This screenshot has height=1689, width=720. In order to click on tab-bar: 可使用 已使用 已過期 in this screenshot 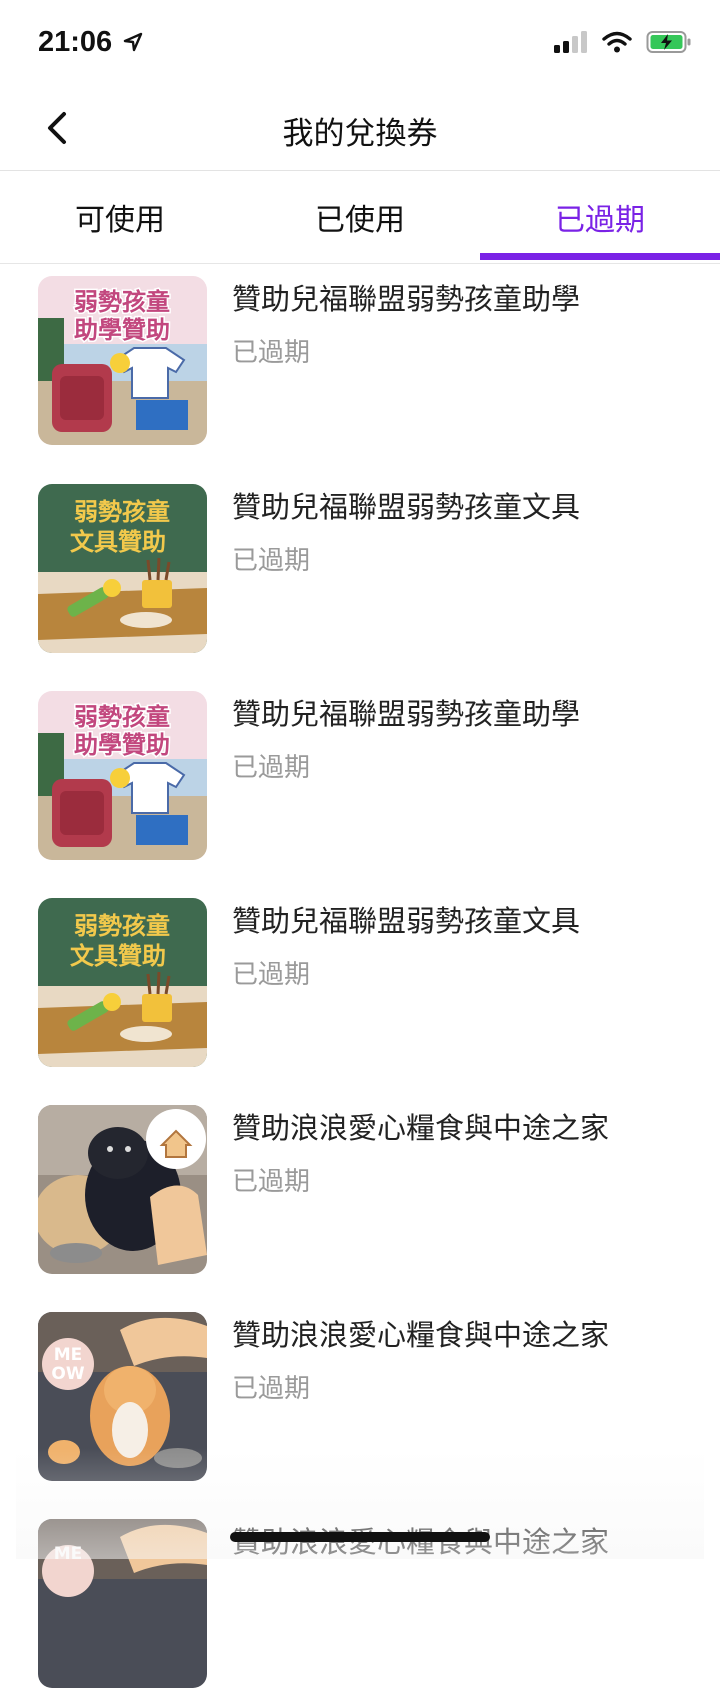, I will do `click(360, 217)`.